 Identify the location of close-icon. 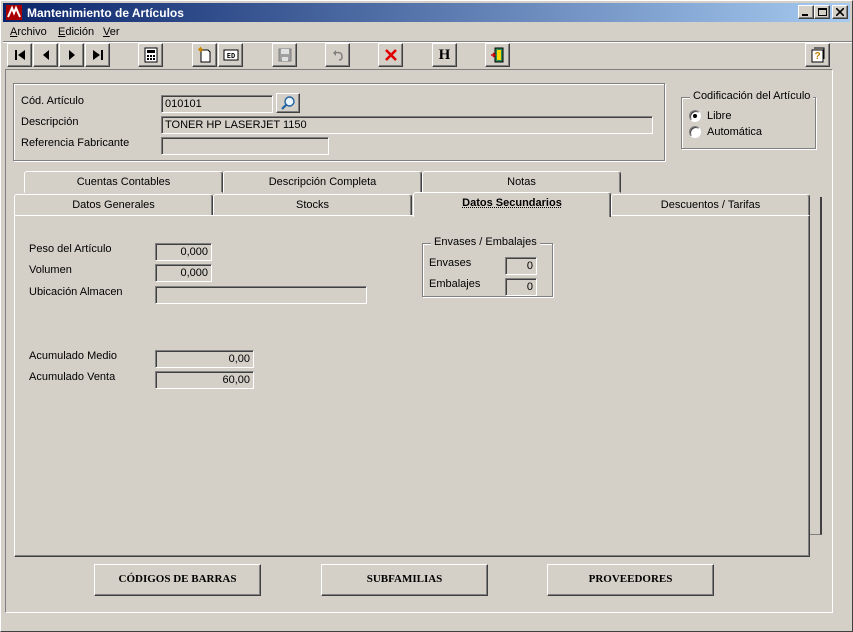
(840, 12).